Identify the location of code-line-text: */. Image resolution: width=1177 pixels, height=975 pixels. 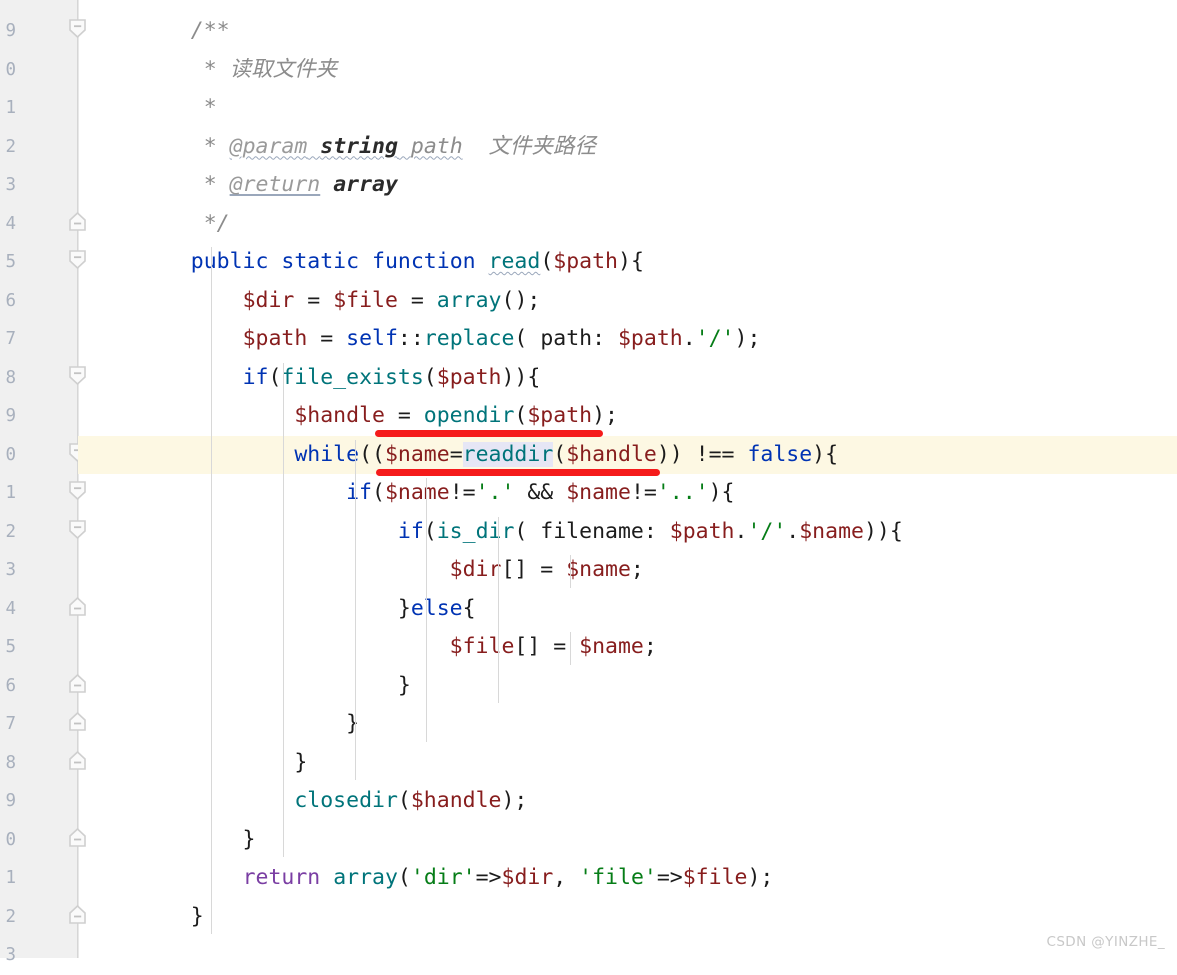
(184, 224).